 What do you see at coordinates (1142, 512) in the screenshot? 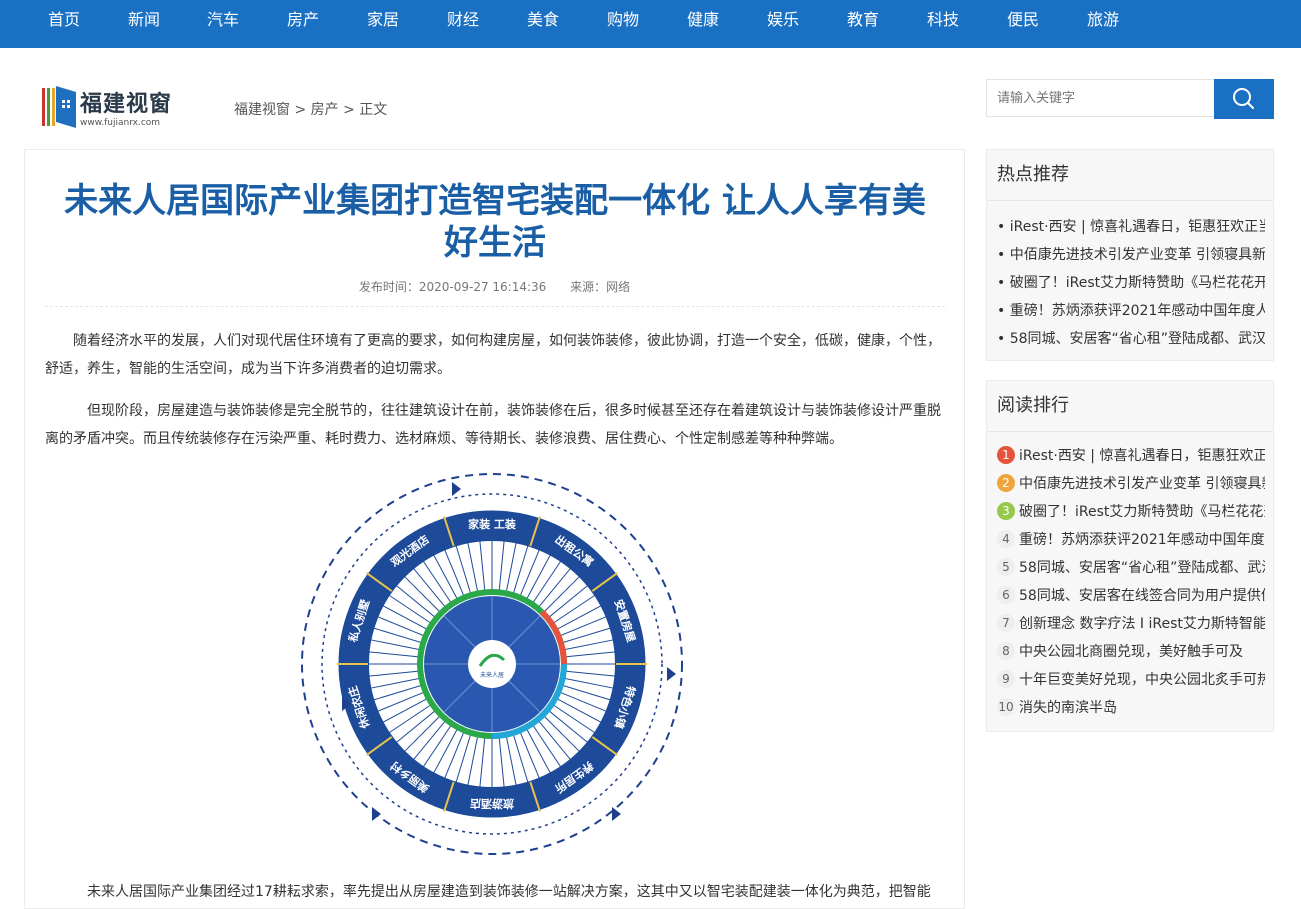
I see `rank-item-title: 破圈了！iRest艾力斯特赞助《马栏花花开》` at bounding box center [1142, 512].